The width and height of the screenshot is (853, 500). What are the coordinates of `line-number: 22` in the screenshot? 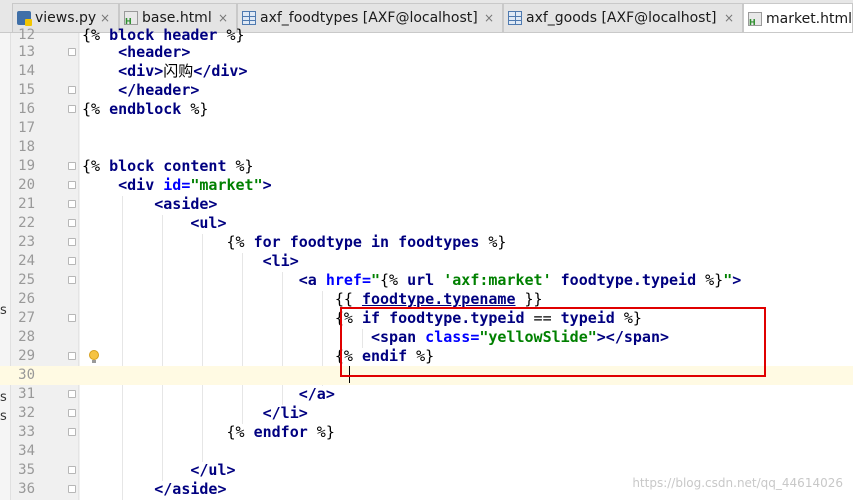 It's located at (26, 223).